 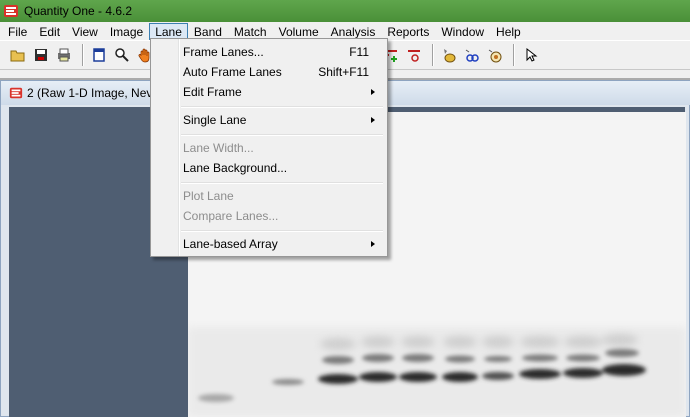 I want to click on pointer-button, so click(x=530, y=55).